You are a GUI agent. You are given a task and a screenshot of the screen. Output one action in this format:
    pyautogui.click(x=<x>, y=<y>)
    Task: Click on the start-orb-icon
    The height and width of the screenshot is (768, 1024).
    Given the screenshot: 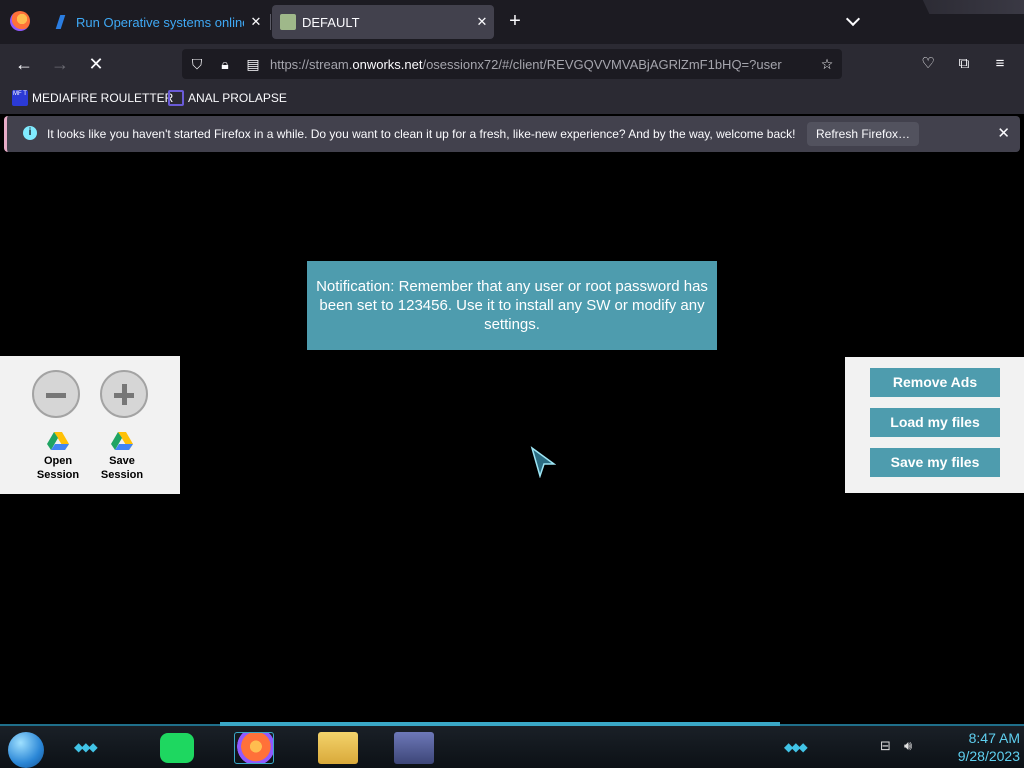 What is the action you would take?
    pyautogui.click(x=26, y=750)
    